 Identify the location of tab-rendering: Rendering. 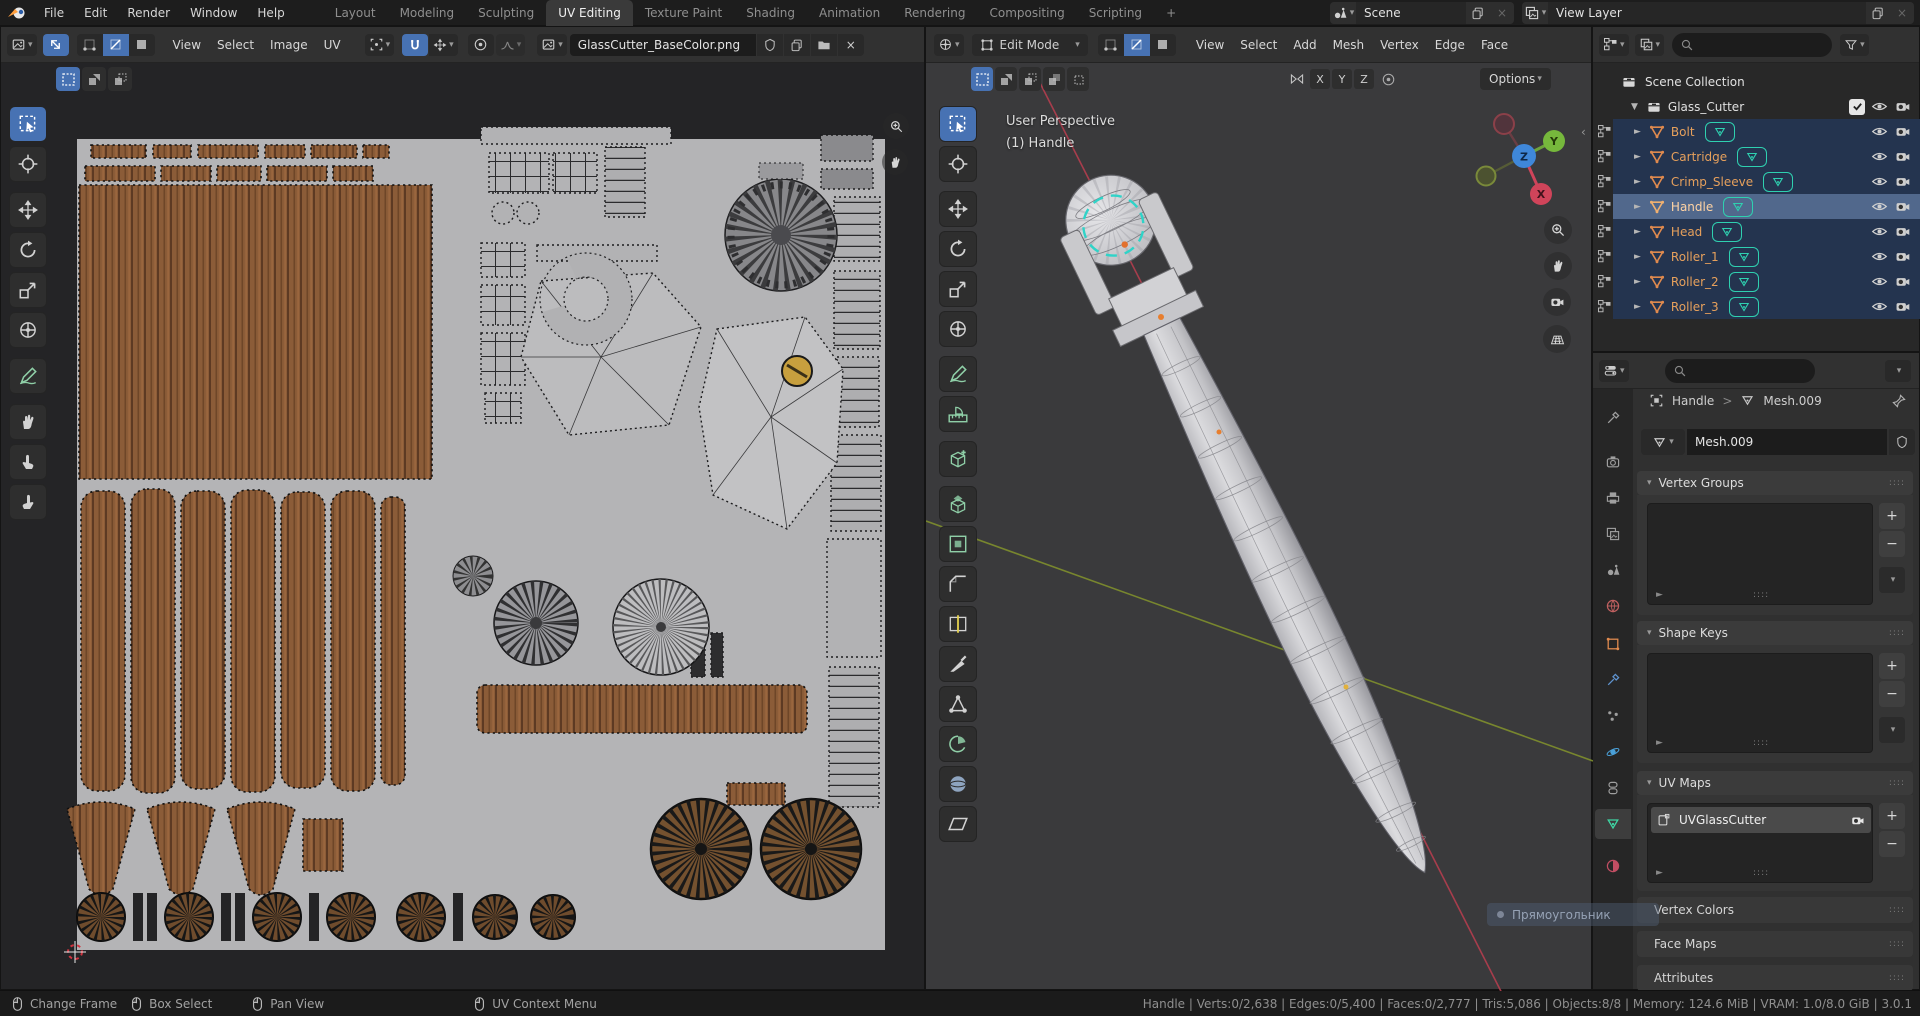
(934, 13).